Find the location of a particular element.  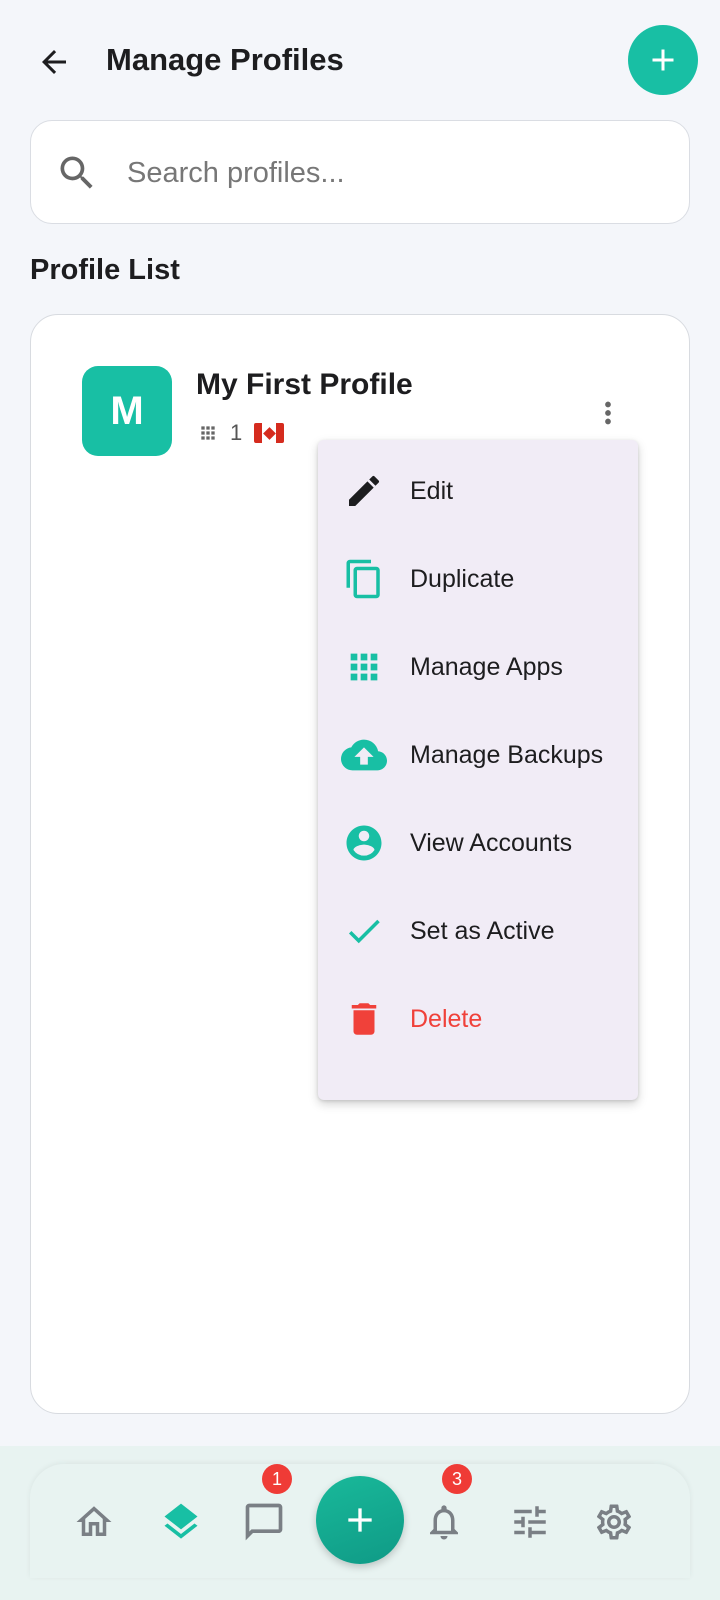

nav-notifications is located at coordinates (444, 1522).